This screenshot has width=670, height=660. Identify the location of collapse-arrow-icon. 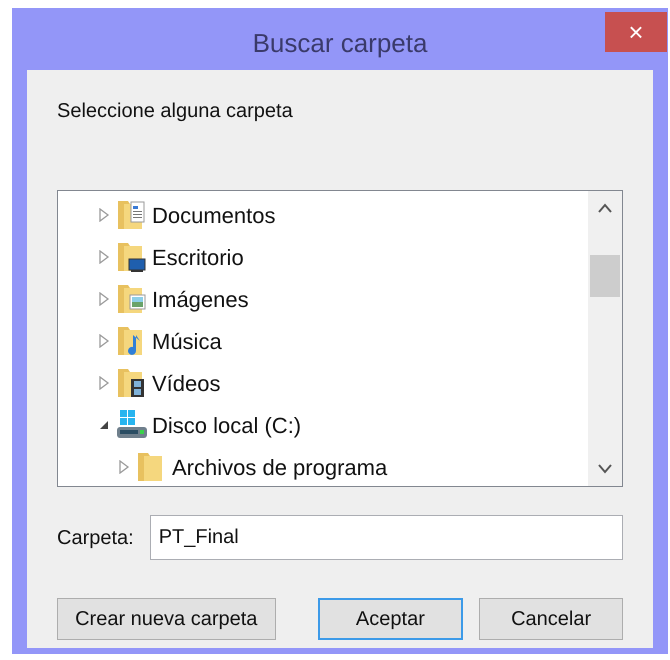
(104, 425).